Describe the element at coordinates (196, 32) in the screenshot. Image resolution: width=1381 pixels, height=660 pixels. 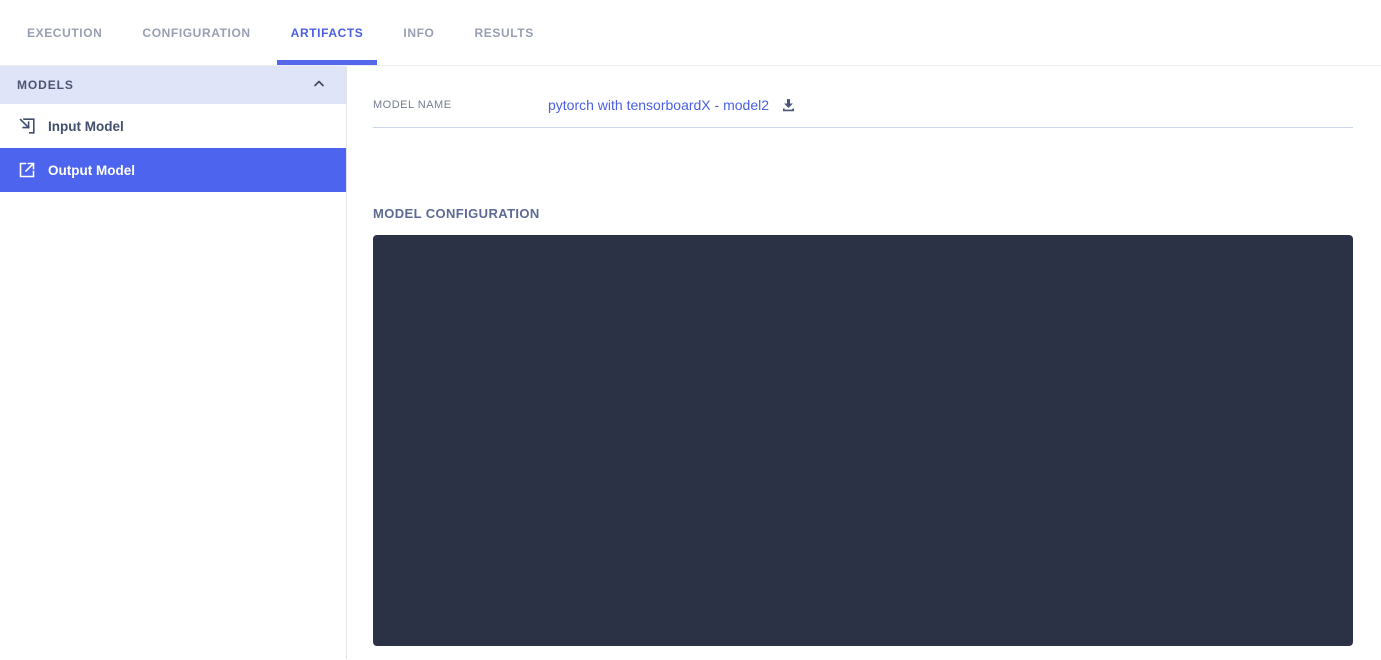
I see `tab-configuration: CONFIGURATION` at that location.